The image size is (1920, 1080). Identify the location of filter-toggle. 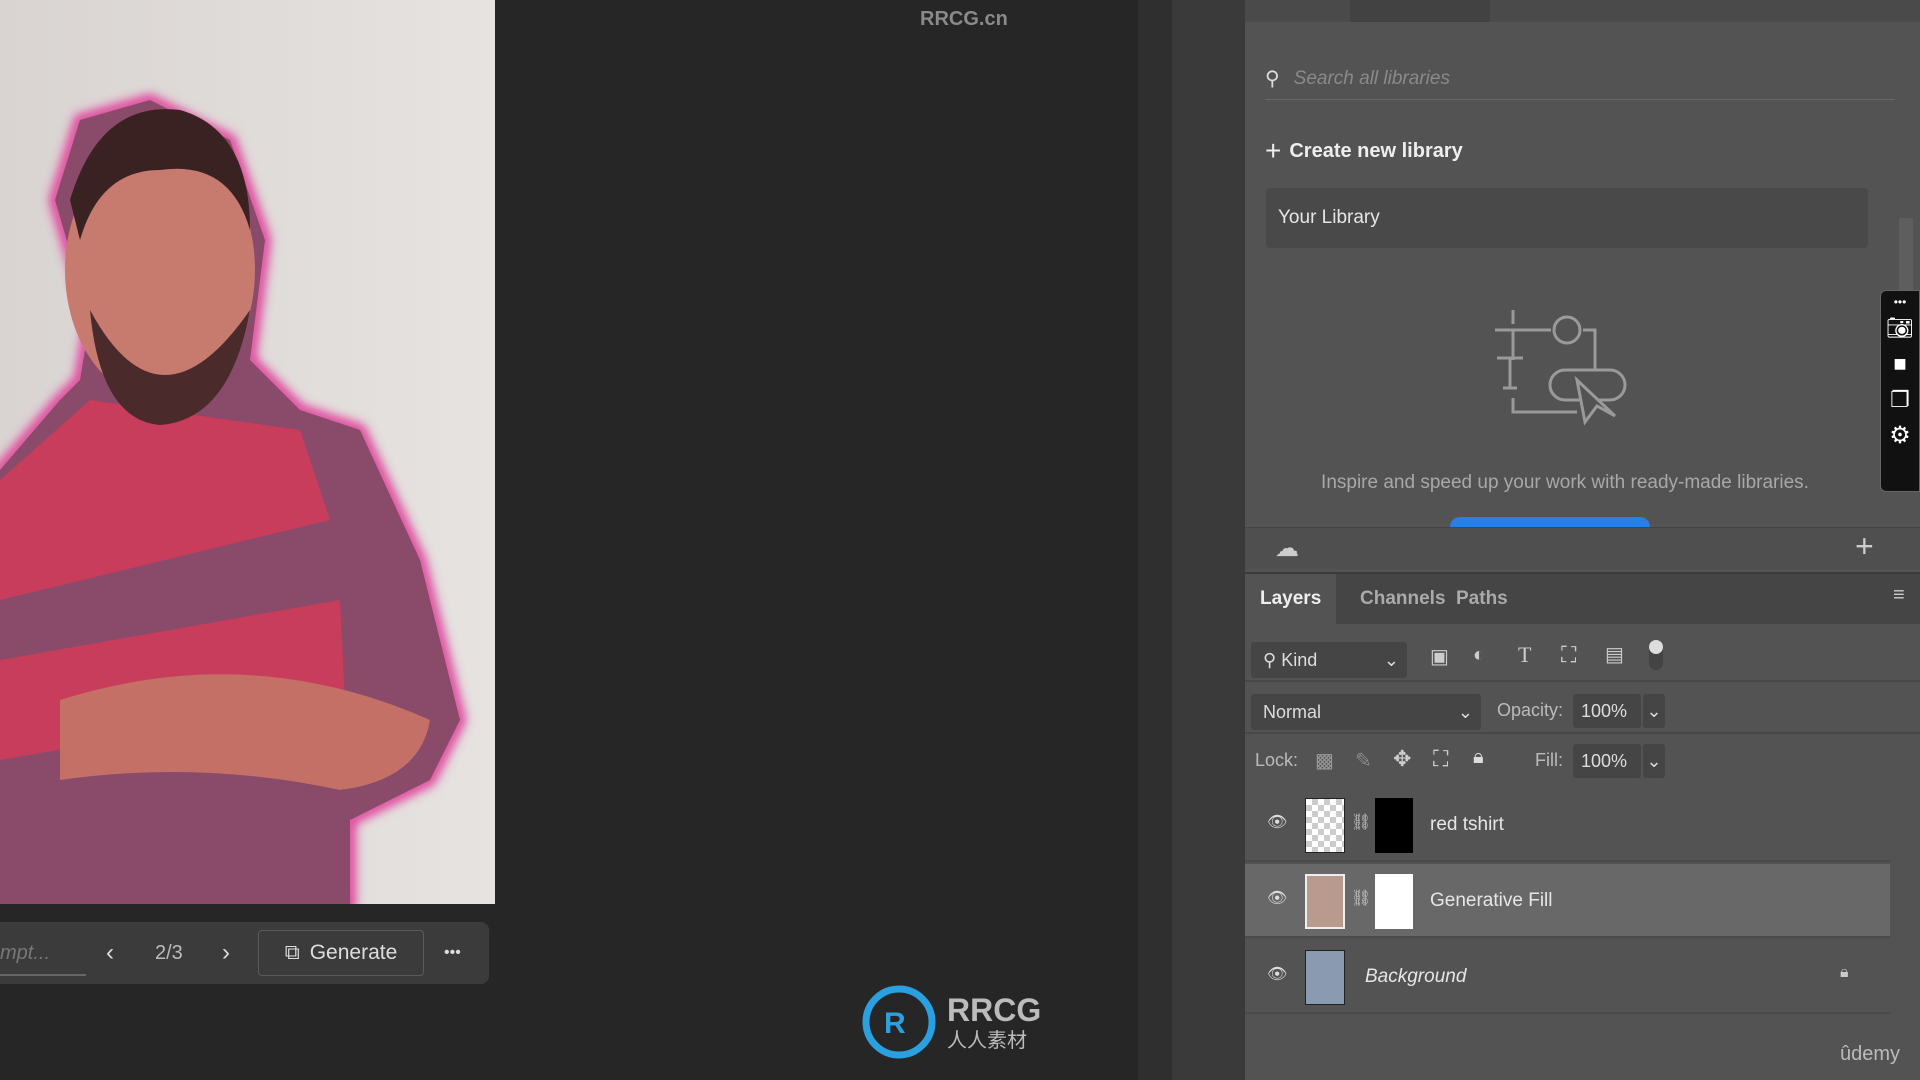
(1656, 655).